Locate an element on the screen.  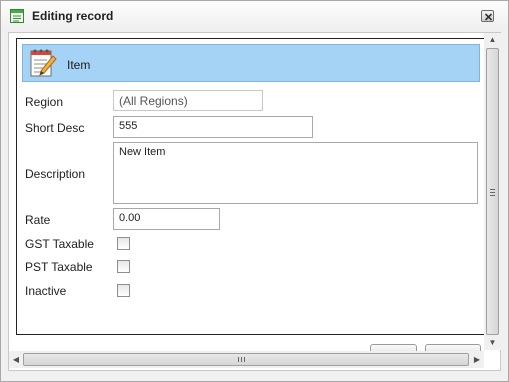
horizontal-scrollbar: ◀ ▶ is located at coordinates (246, 359).